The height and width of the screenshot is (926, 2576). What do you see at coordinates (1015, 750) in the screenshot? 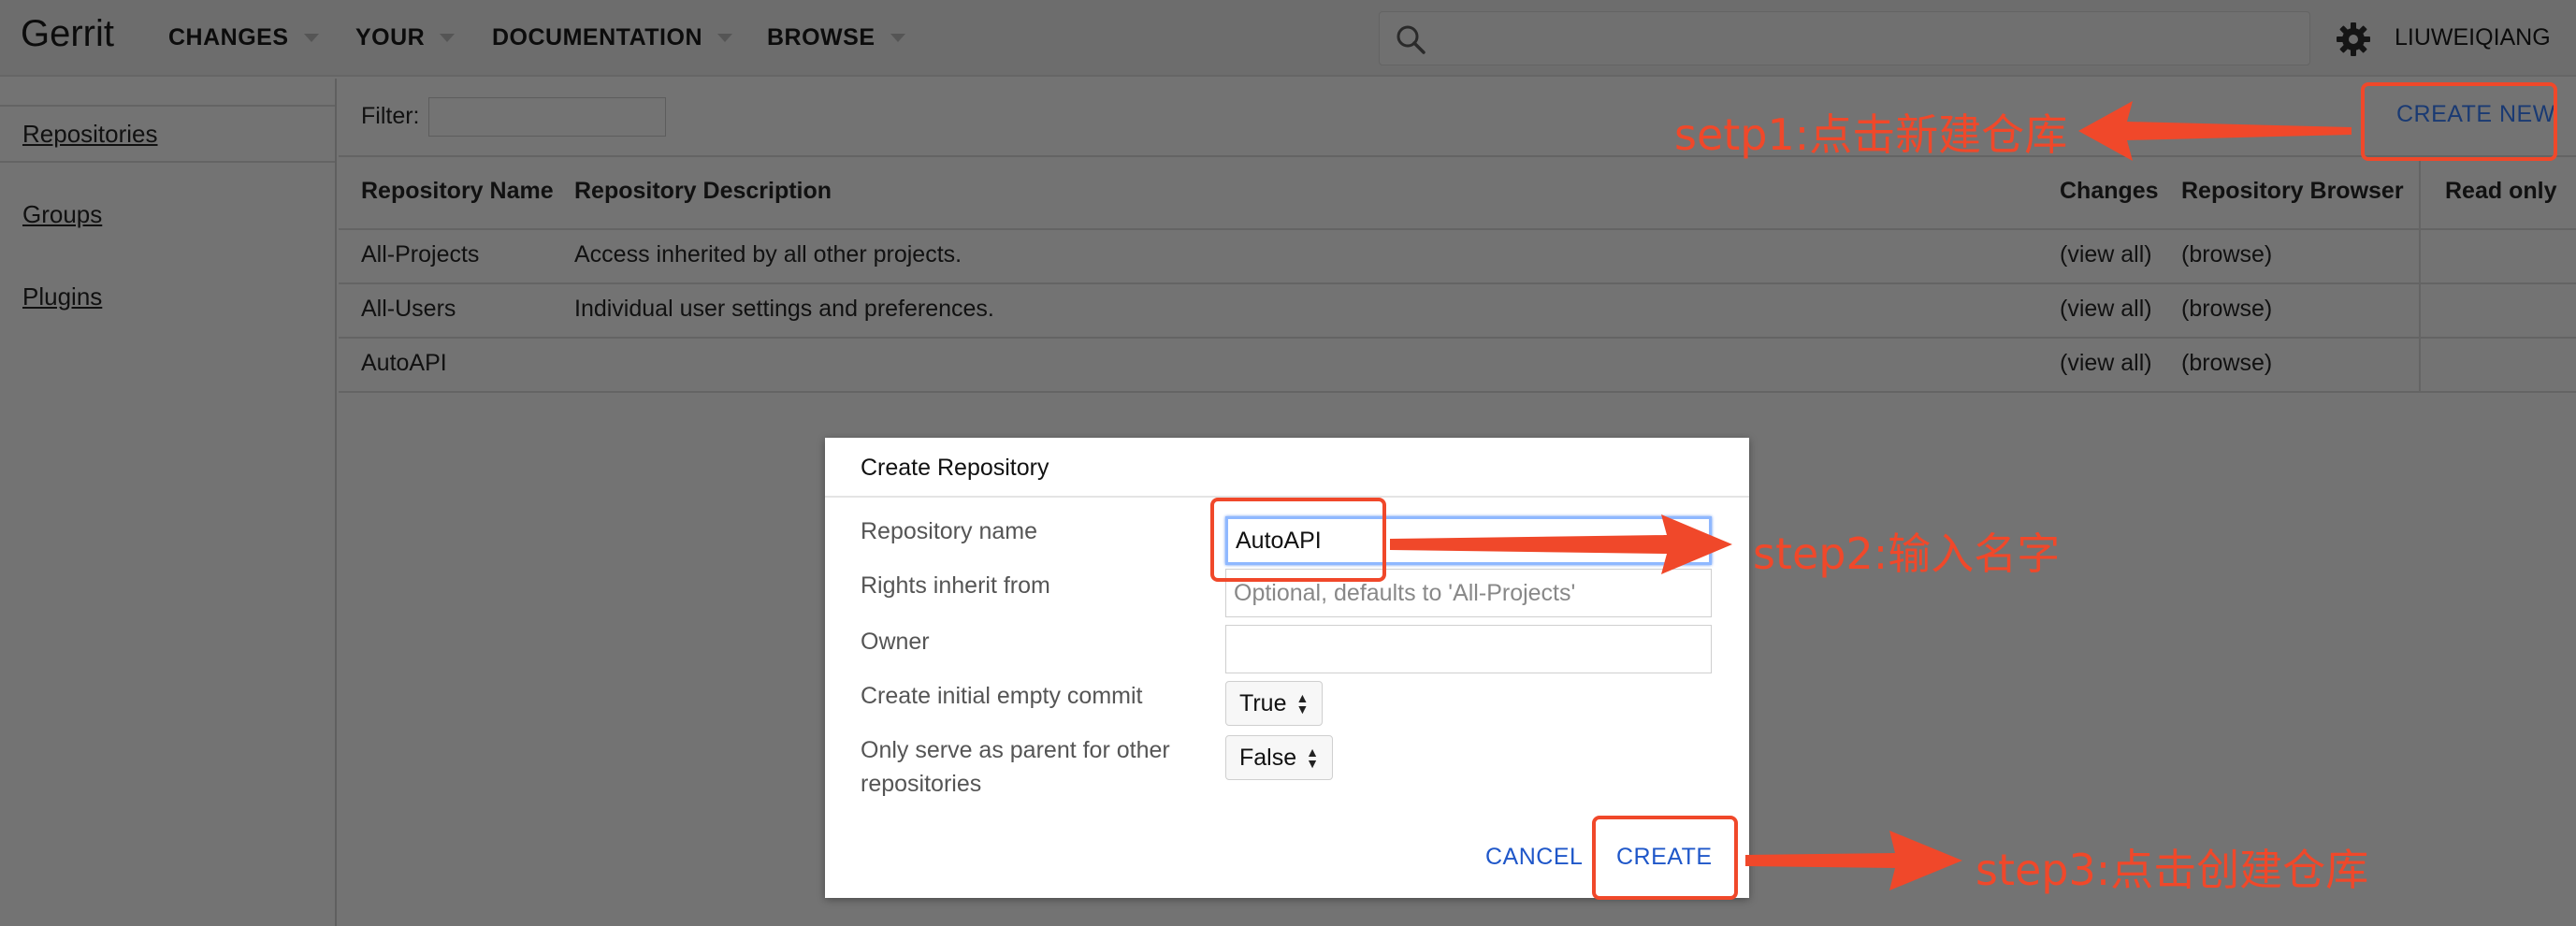
I see `parent-only-label-line1: Only serve as parent for other` at bounding box center [1015, 750].